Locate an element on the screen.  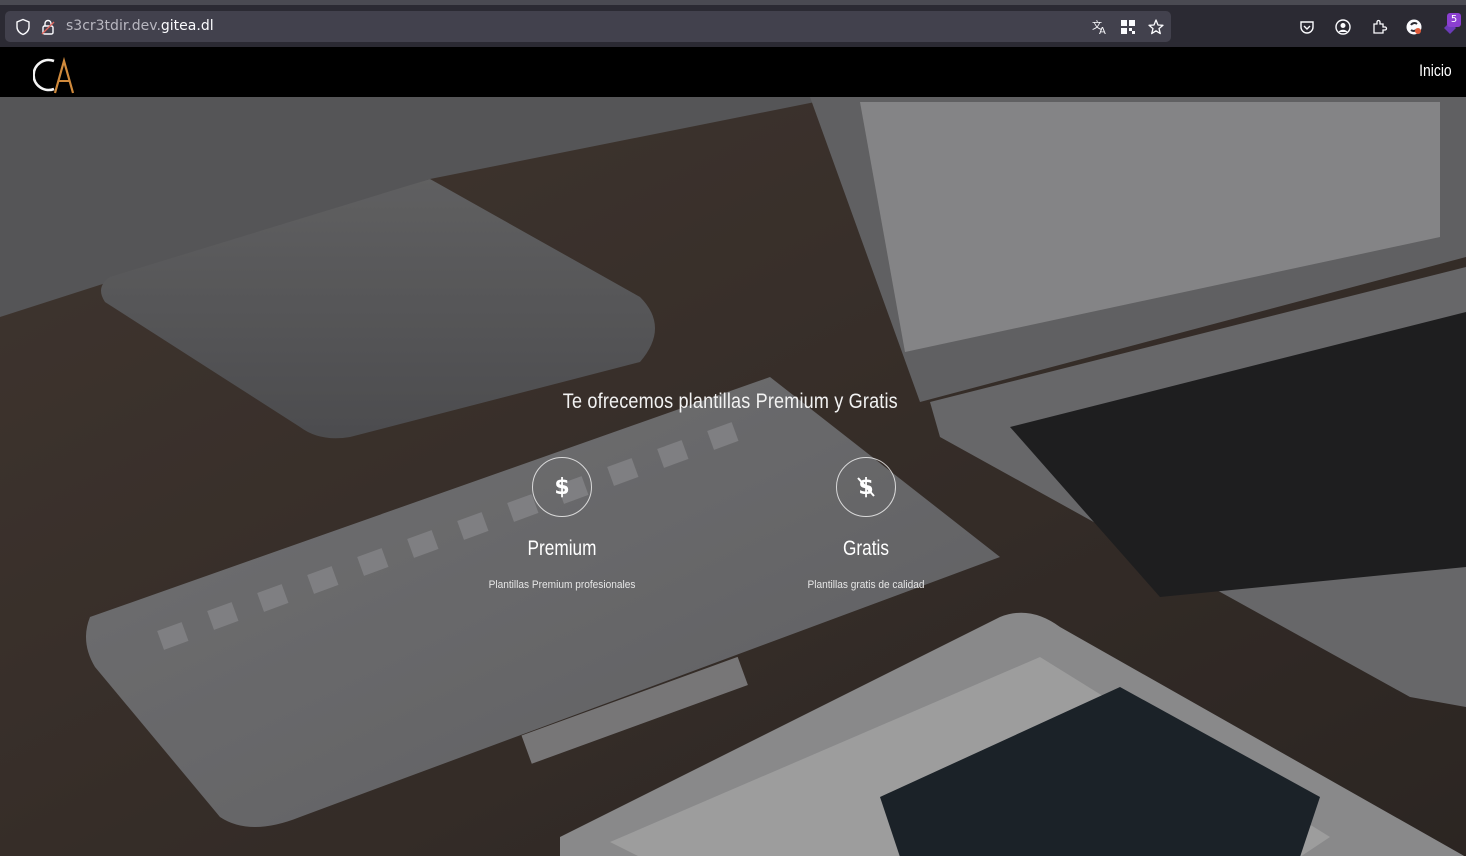
svg-text: A is located at coordinates (1102, 31).